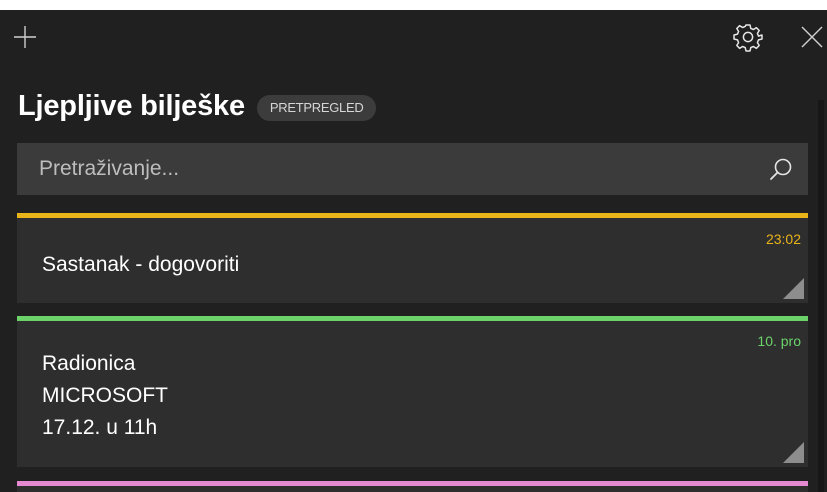 The image size is (827, 492). I want to click on gear-icon, so click(748, 38).